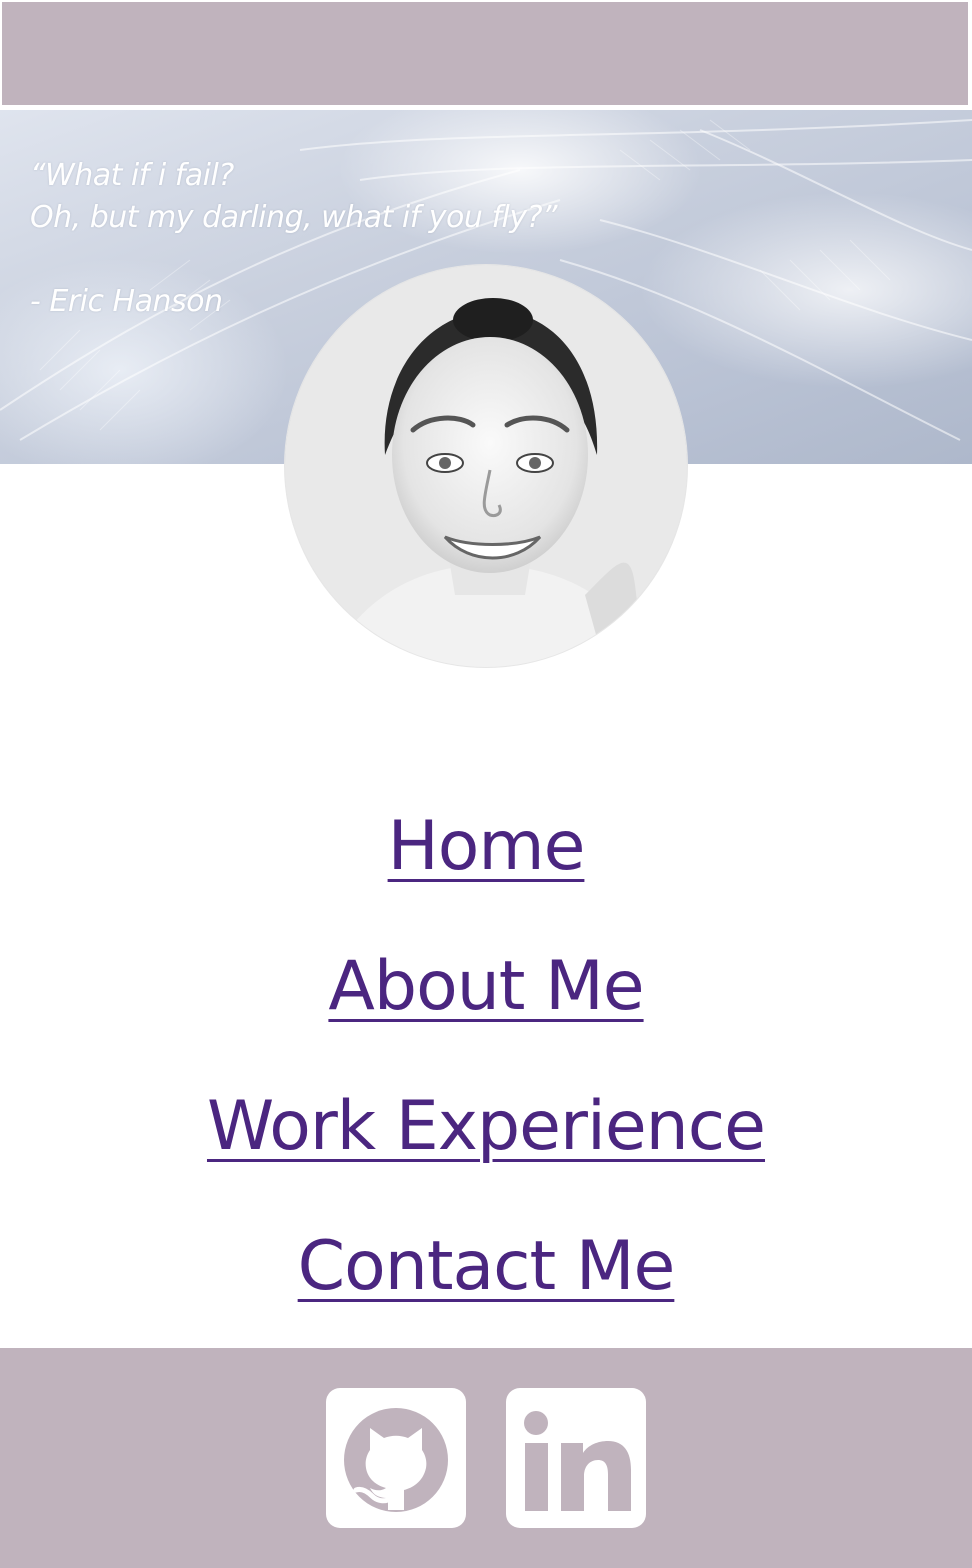 The image size is (972, 1568). I want to click on profile-photo, so click(486, 466).